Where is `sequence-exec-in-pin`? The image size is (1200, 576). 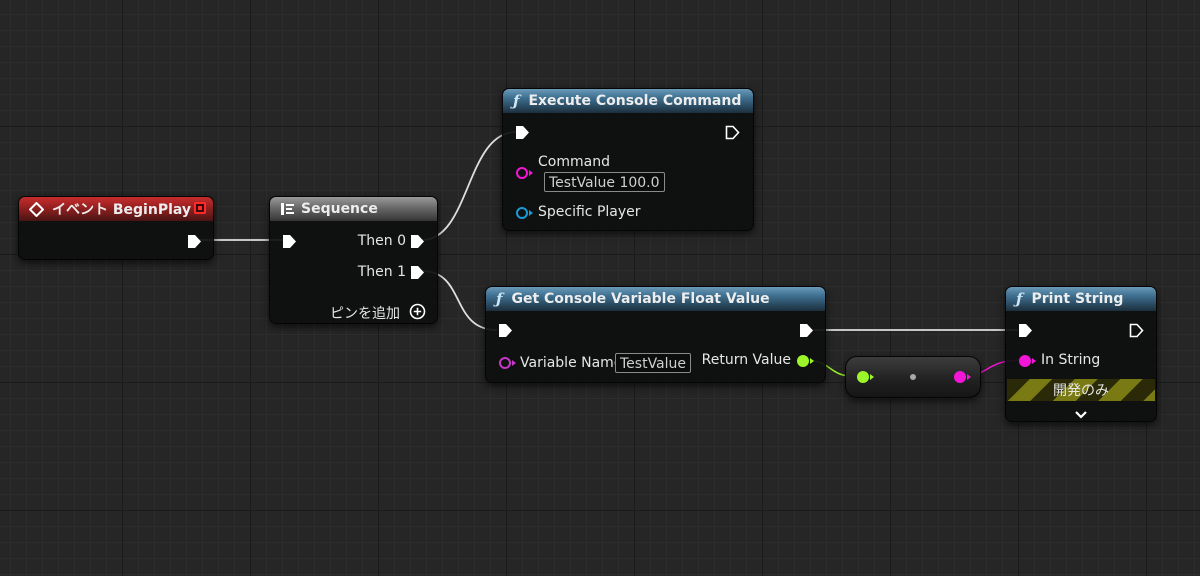
sequence-exec-in-pin is located at coordinates (289, 241).